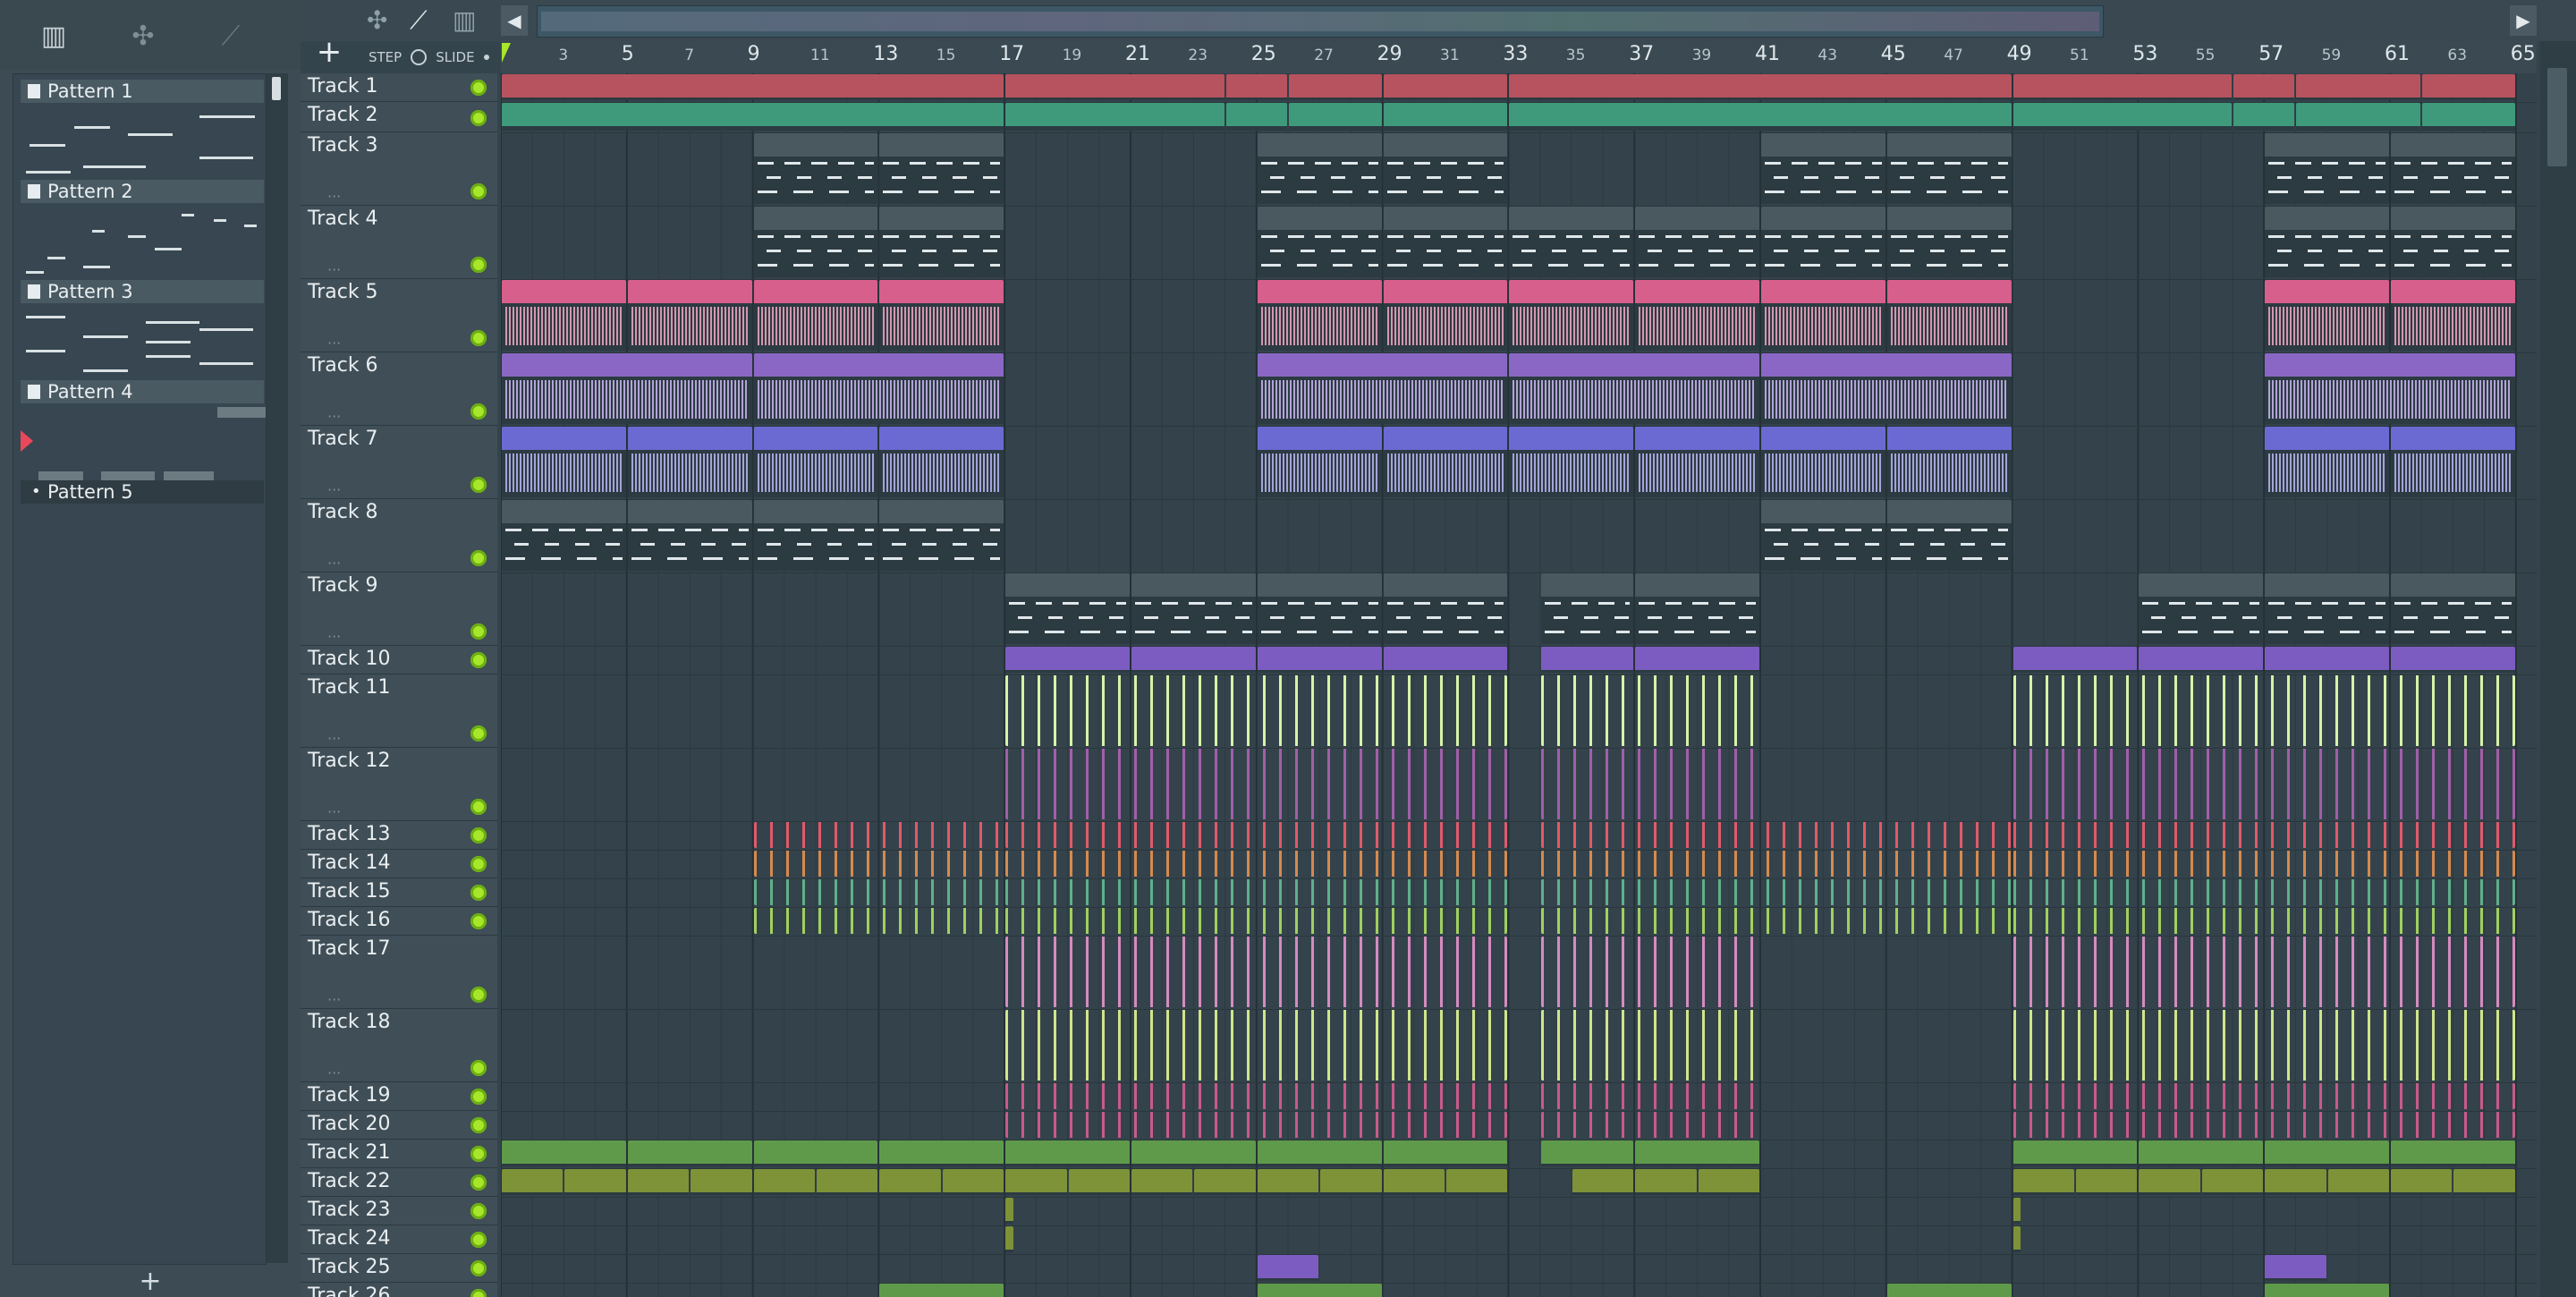 The width and height of the screenshot is (2576, 1297). Describe the element at coordinates (150, 1281) in the screenshot. I see `add-pattern-button: +` at that location.